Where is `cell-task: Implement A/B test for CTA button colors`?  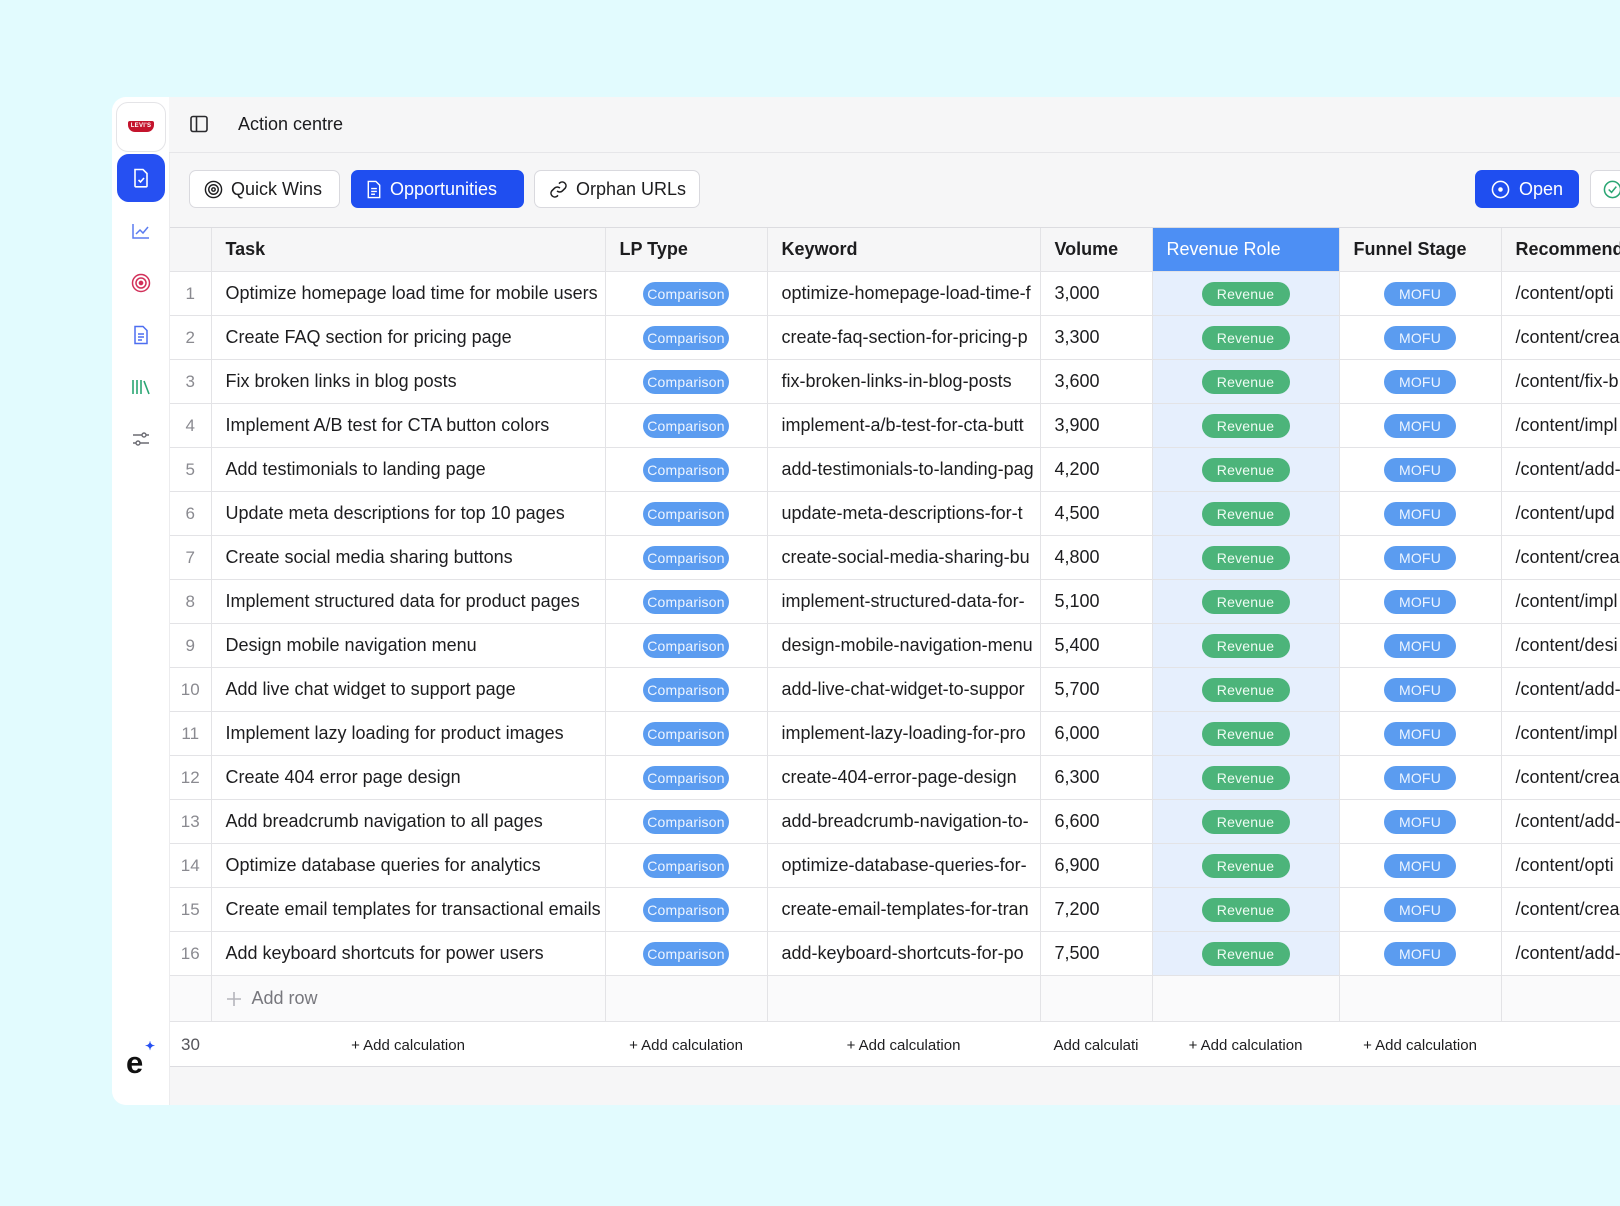 cell-task: Implement A/B test for CTA button colors is located at coordinates (408, 425).